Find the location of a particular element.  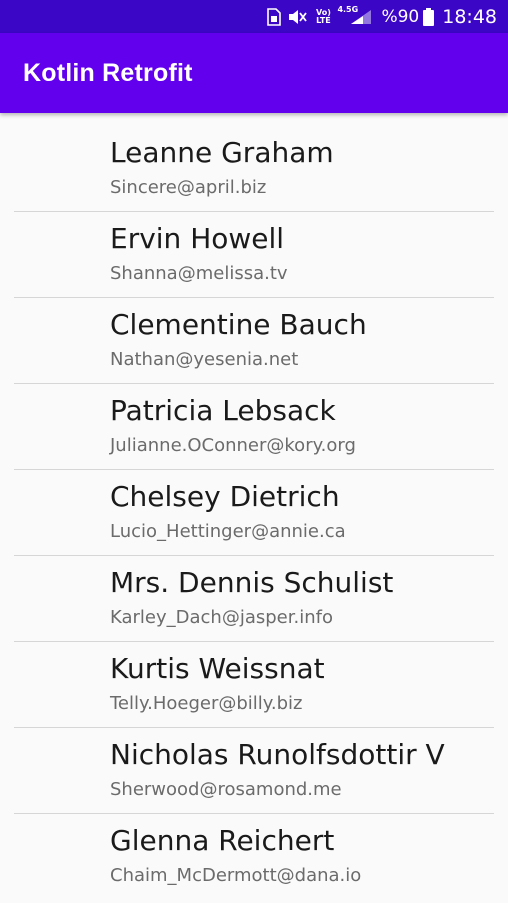

user-email: Lucio_Hettinger@annie.ca is located at coordinates (228, 531).